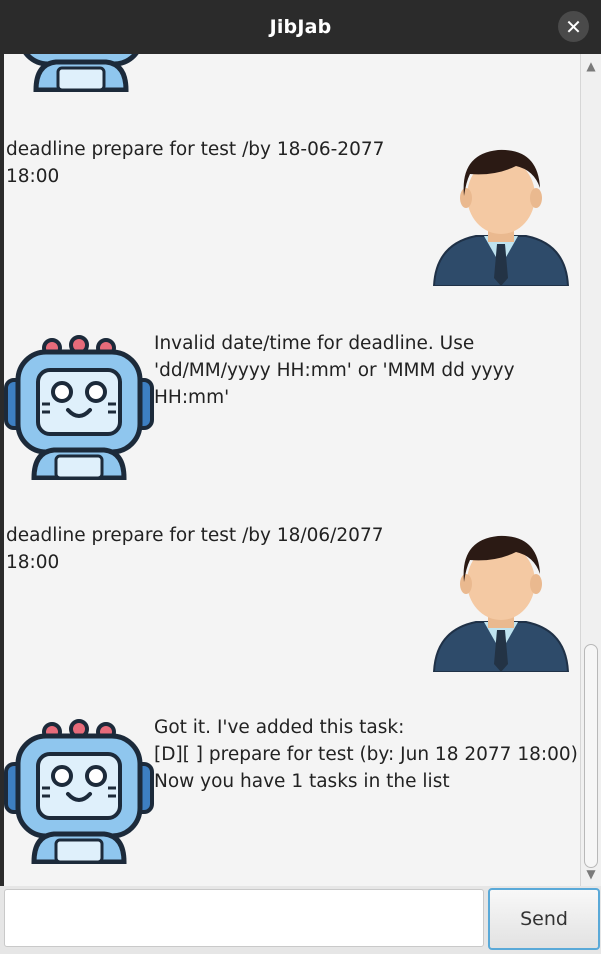  I want to click on window-title: JibJab, so click(300, 27).